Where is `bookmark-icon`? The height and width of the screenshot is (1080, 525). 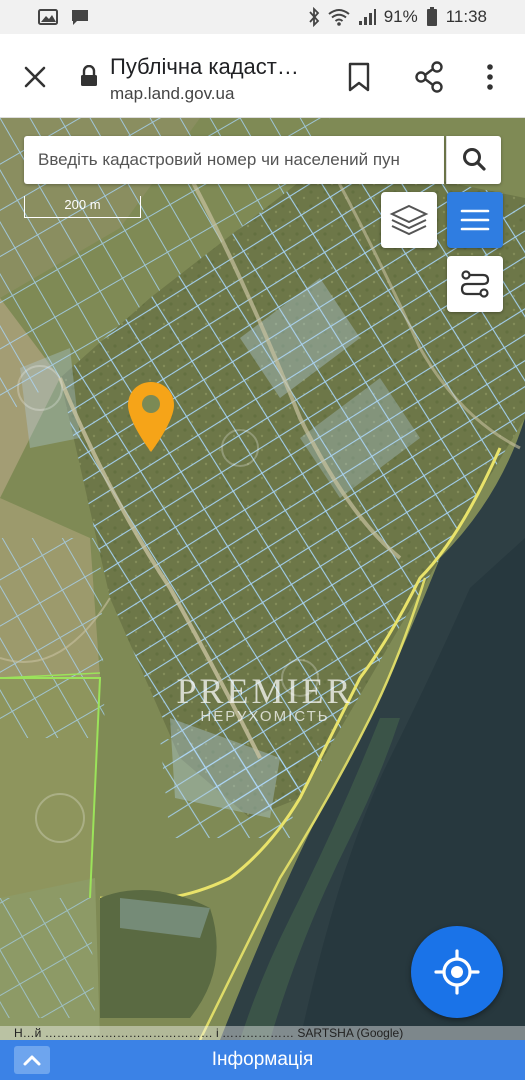 bookmark-icon is located at coordinates (359, 77).